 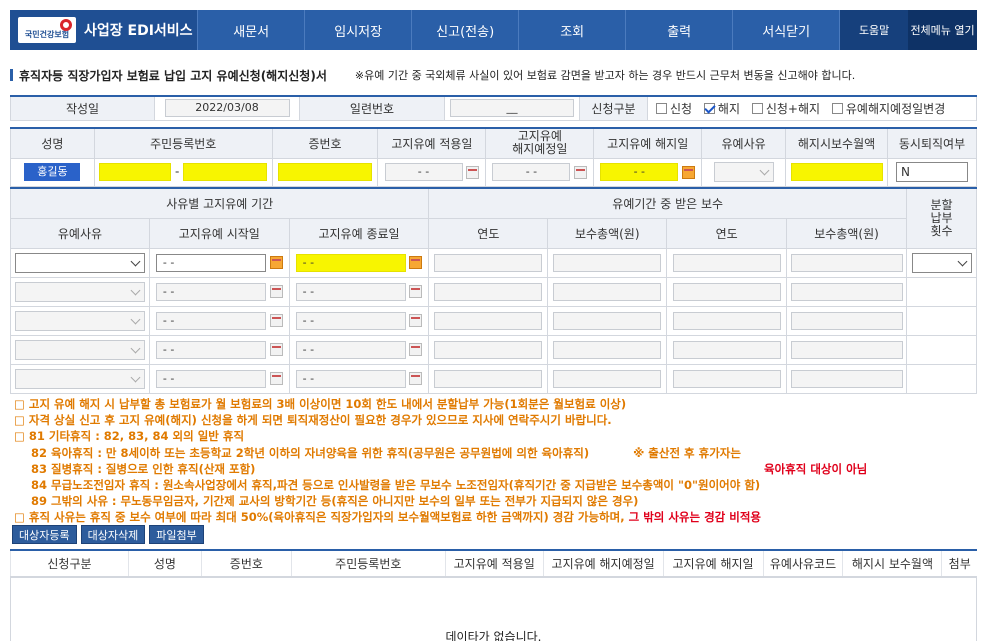 What do you see at coordinates (785, 30) in the screenshot?
I see `nav-close-form: 서식닫기` at bounding box center [785, 30].